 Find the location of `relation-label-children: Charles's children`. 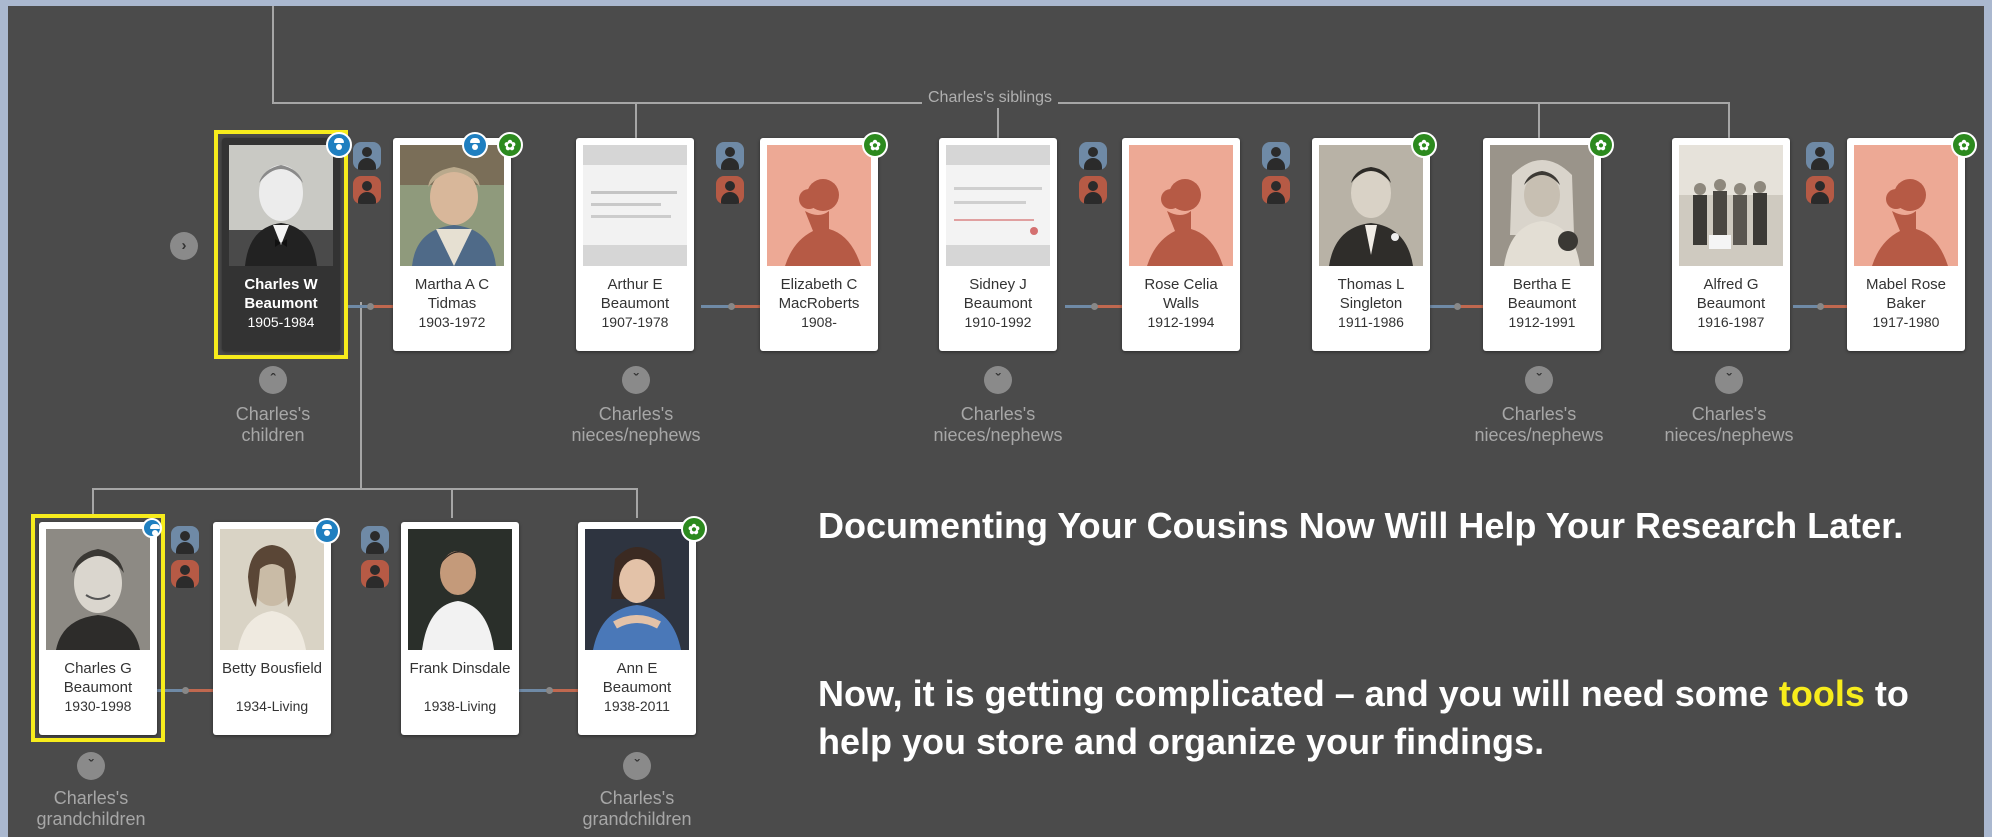

relation-label-children: Charles's children is located at coordinates (273, 424).